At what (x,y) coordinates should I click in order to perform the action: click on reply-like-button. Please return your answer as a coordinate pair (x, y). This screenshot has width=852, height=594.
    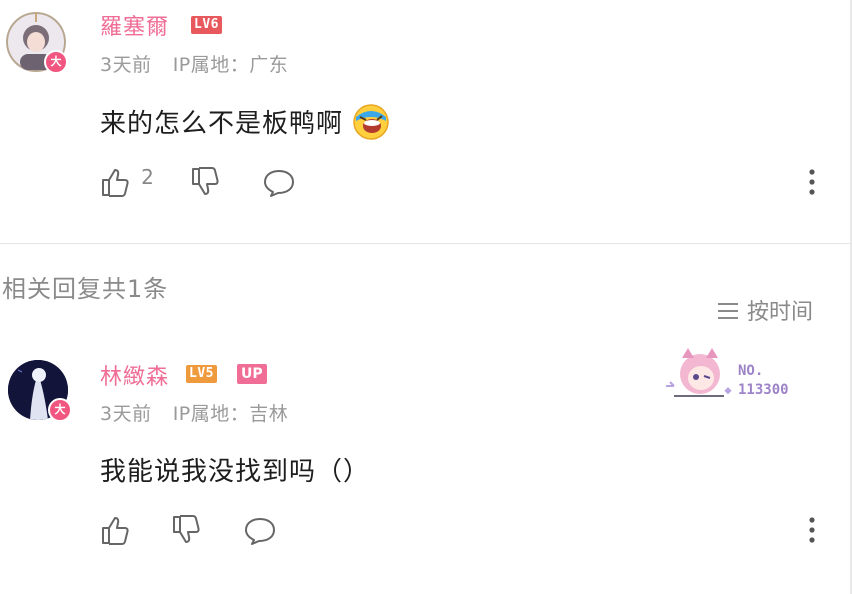
    Looking at the image, I should click on (116, 532).